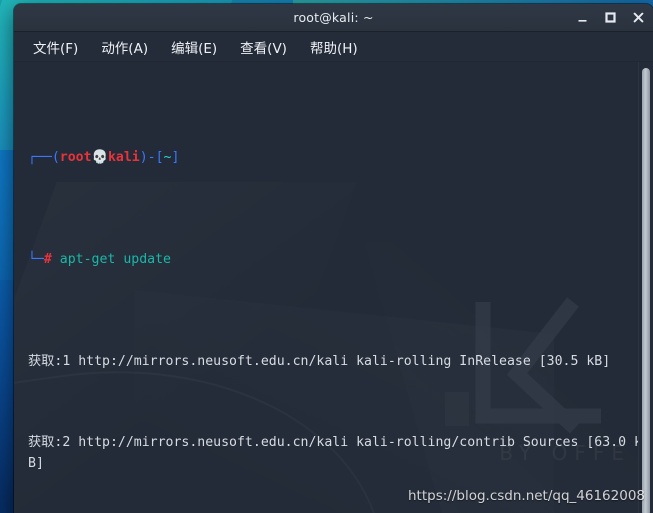  I want to click on window-title: root@kali: ~, so click(333, 17).